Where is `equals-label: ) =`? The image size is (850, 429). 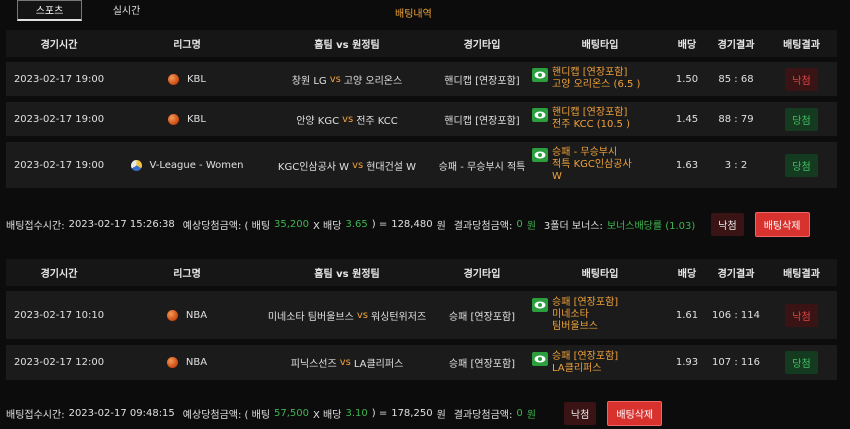
equals-label: ) = is located at coordinates (379, 413).